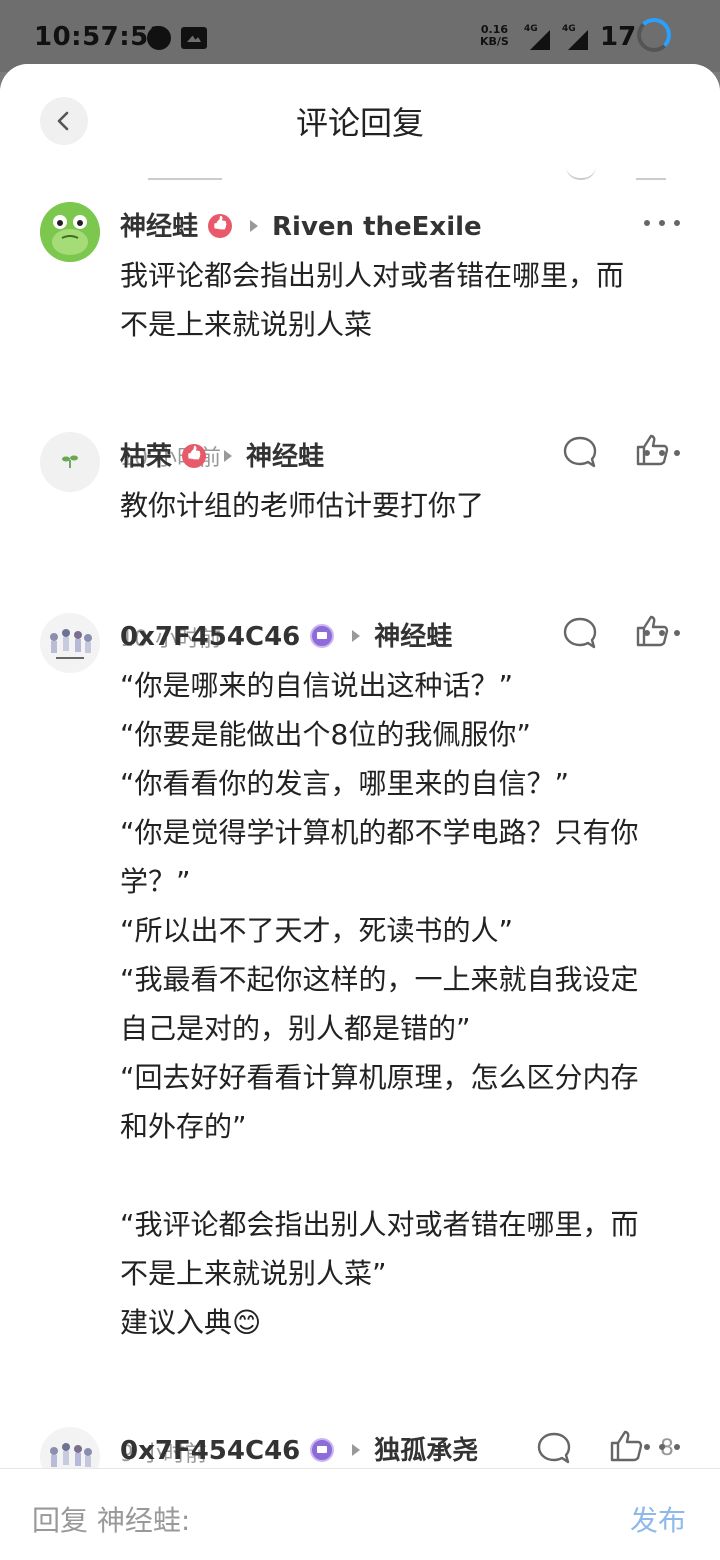 Image resolution: width=720 pixels, height=1560 pixels. What do you see at coordinates (360, 1514) in the screenshot?
I see `reply-composer: 回复 神经蛙: 发布` at bounding box center [360, 1514].